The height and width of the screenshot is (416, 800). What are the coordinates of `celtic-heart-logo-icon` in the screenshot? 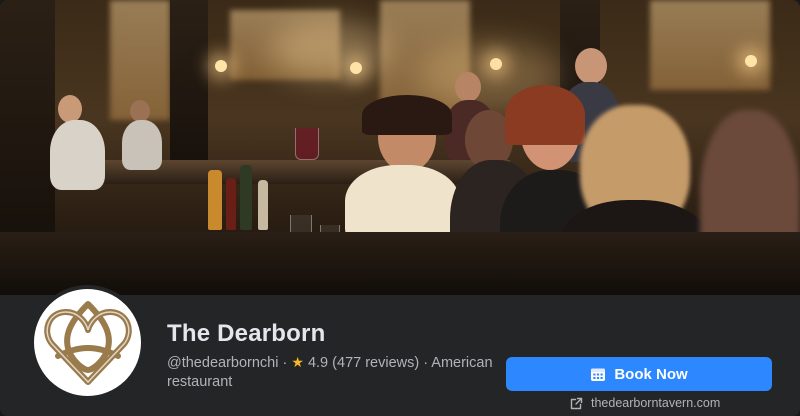 It's located at (87, 342).